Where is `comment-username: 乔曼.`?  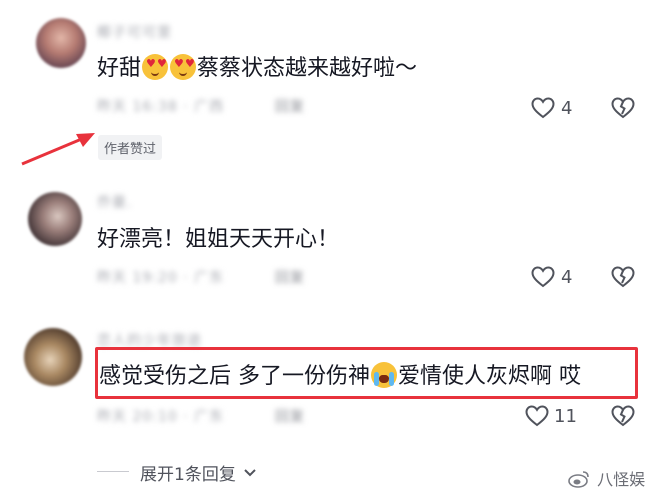 comment-username: 乔曼. is located at coordinates (114, 202).